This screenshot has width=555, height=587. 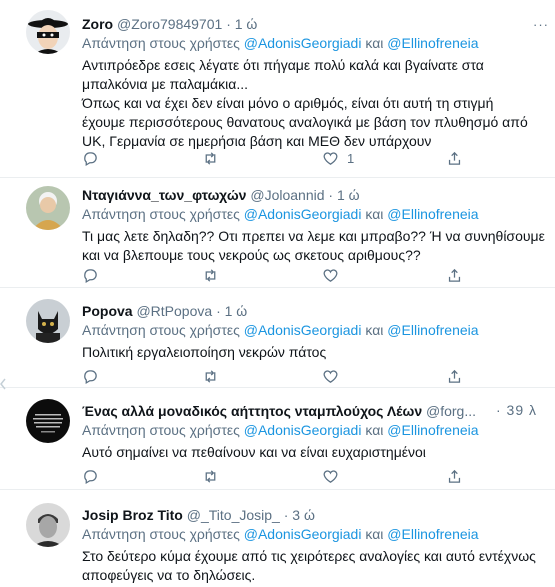 I want to click on tweet-timestamp: 3 ώ, so click(x=303, y=515).